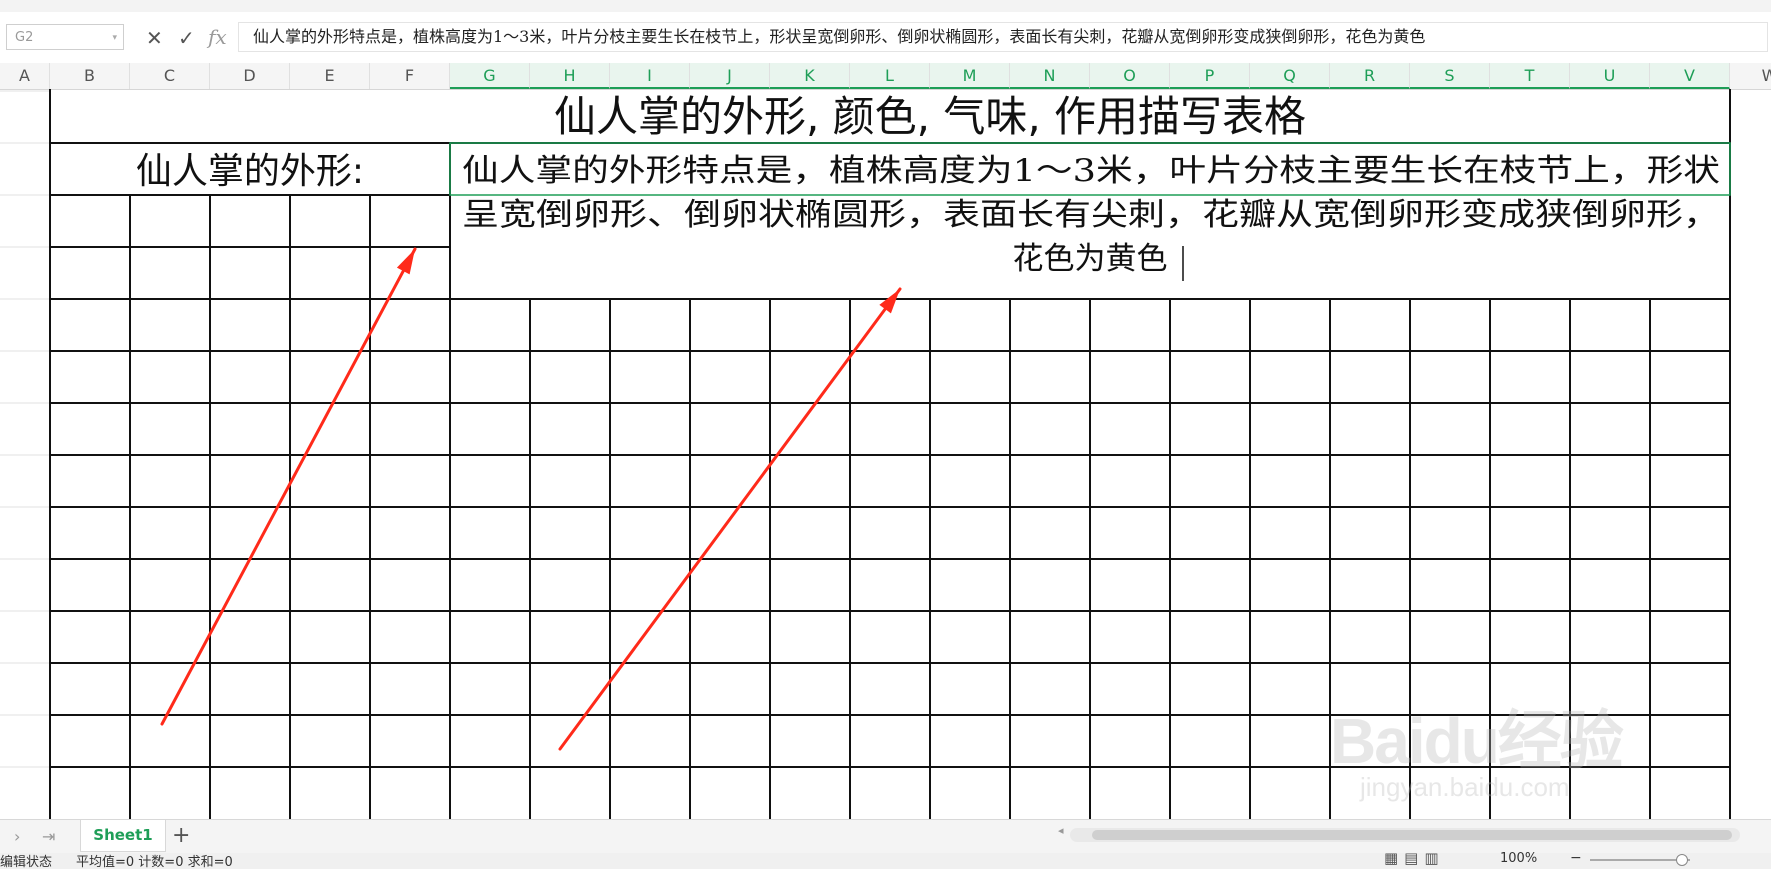 The image size is (1771, 870). What do you see at coordinates (885, 836) in the screenshot?
I see `sheet-tab-bar: › ⇥ Sheet1 + ◂` at bounding box center [885, 836].